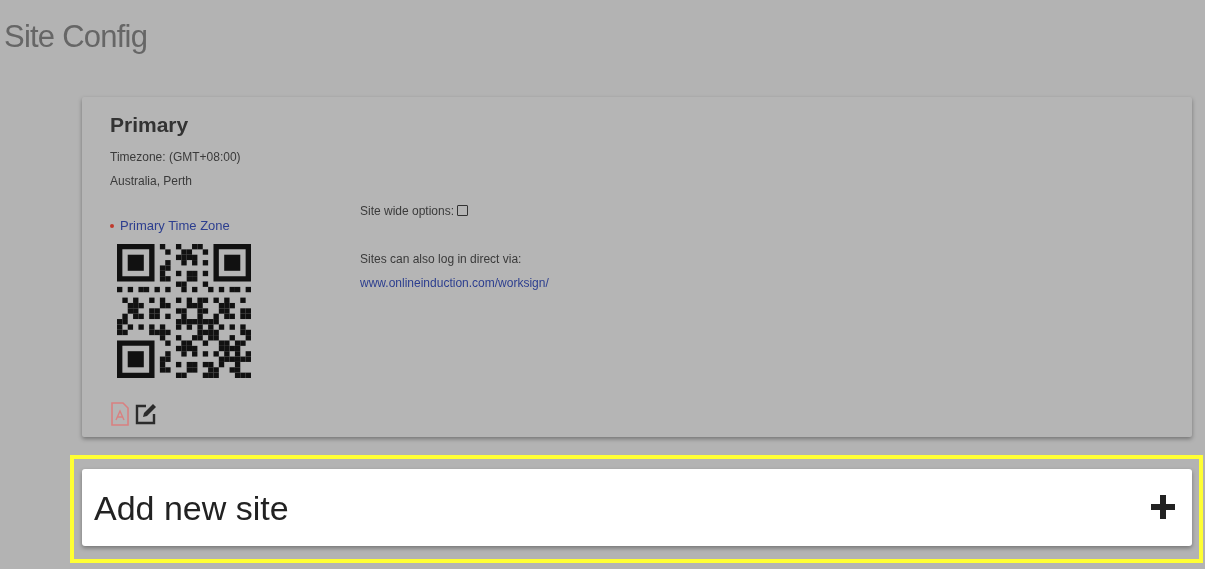  Describe the element at coordinates (441, 259) in the screenshot. I see `login-note: Sites can also log in direct via:` at that location.